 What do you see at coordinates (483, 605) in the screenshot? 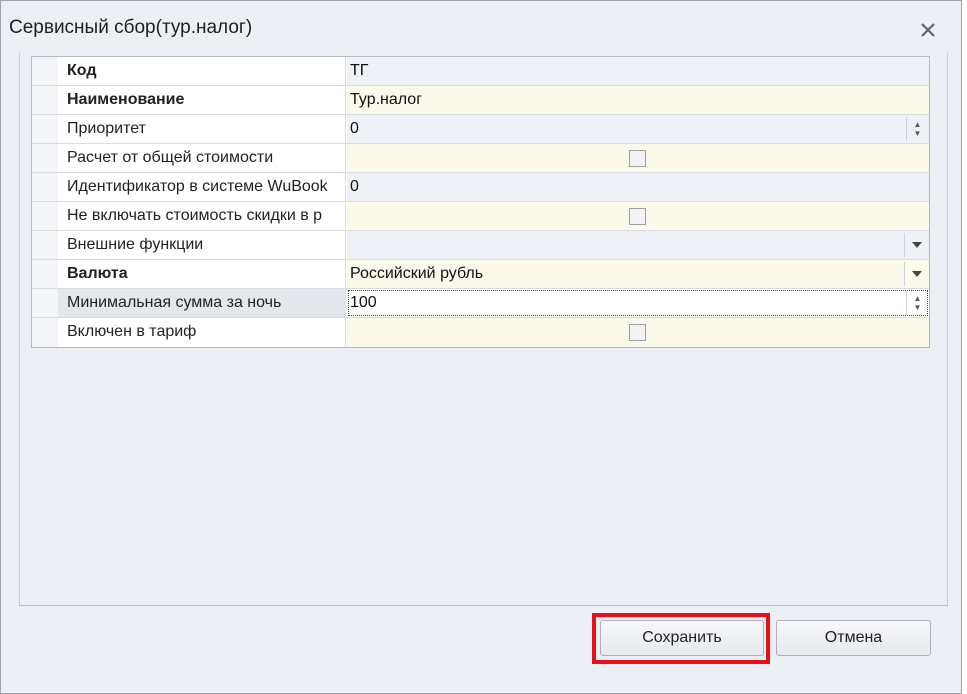
I see `content-divider` at bounding box center [483, 605].